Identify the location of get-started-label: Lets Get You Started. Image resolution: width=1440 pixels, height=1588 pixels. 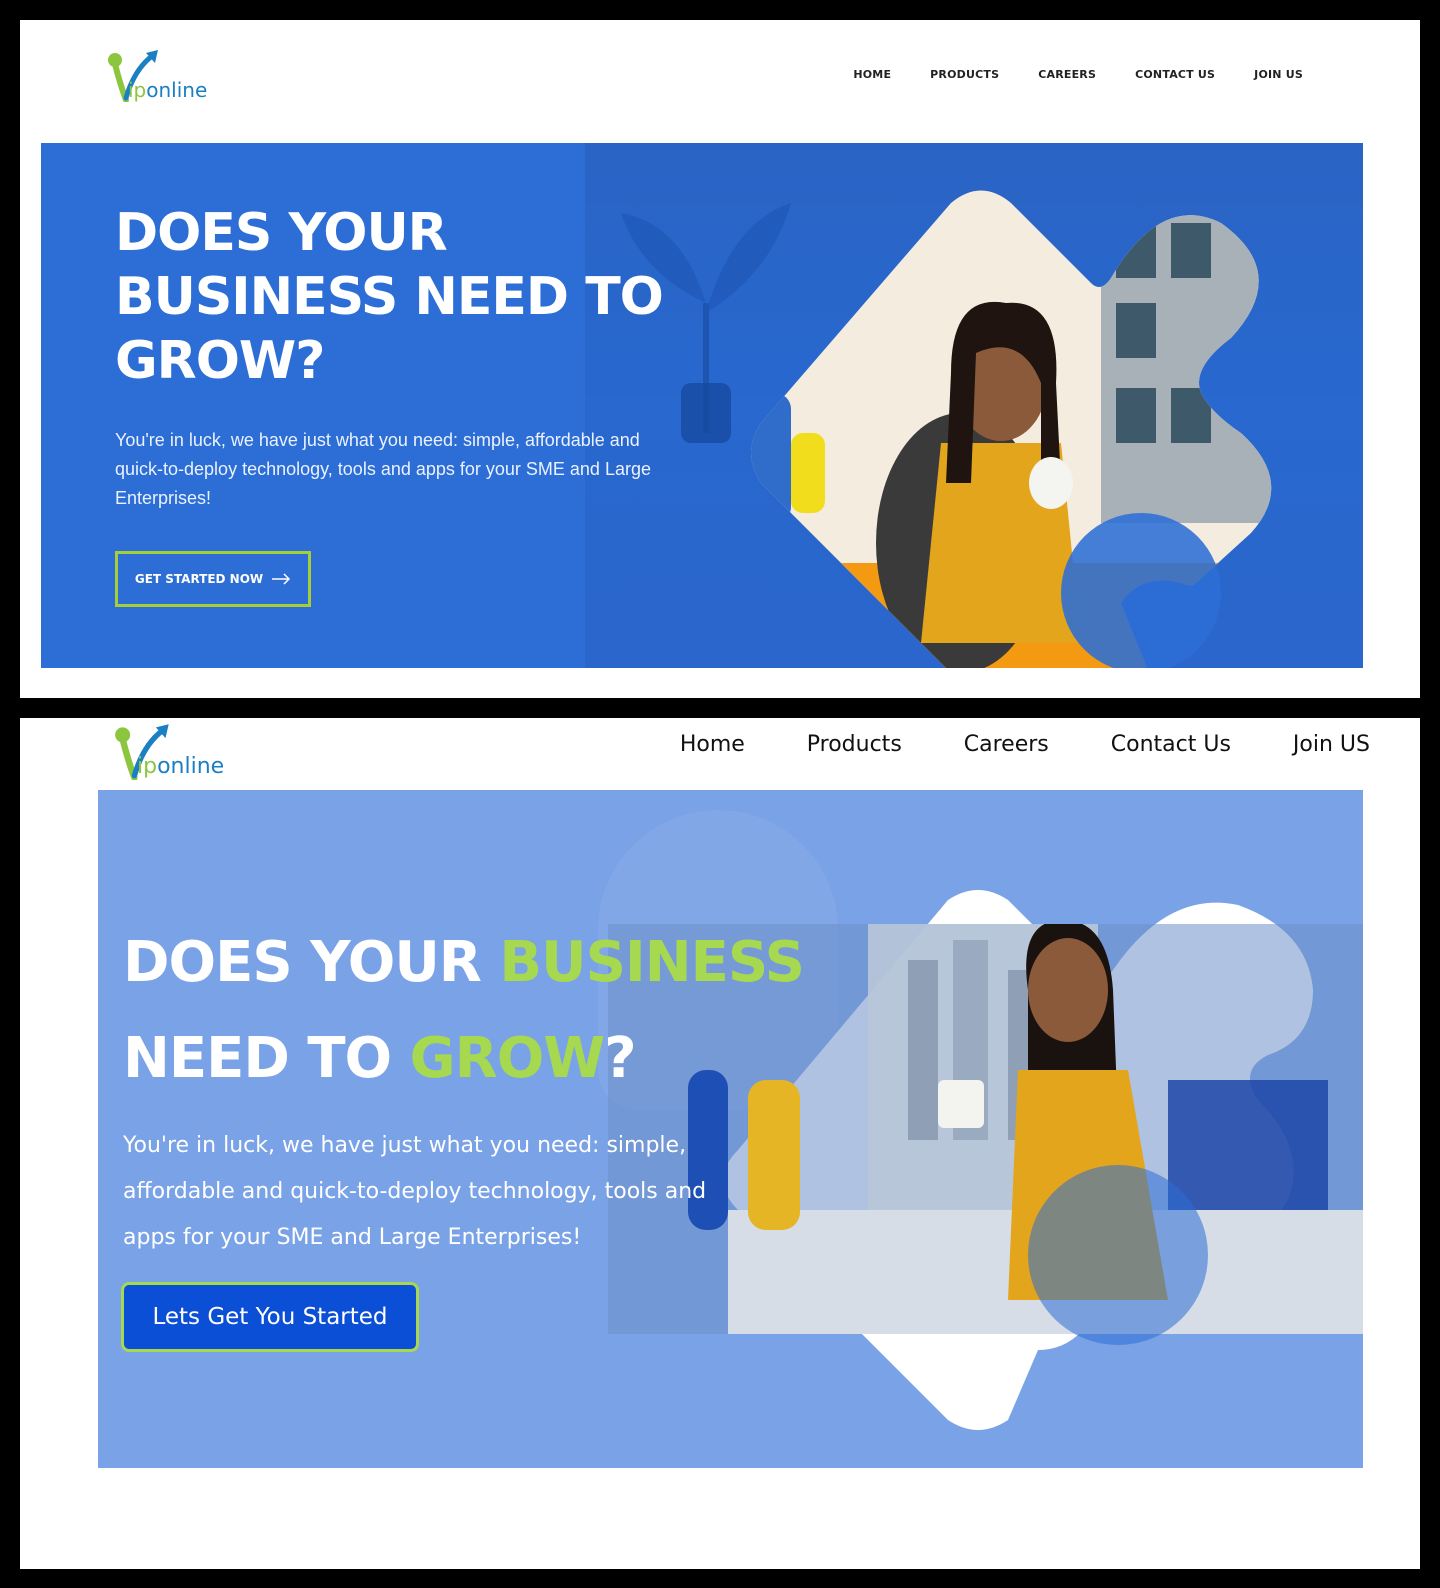
(270, 1317).